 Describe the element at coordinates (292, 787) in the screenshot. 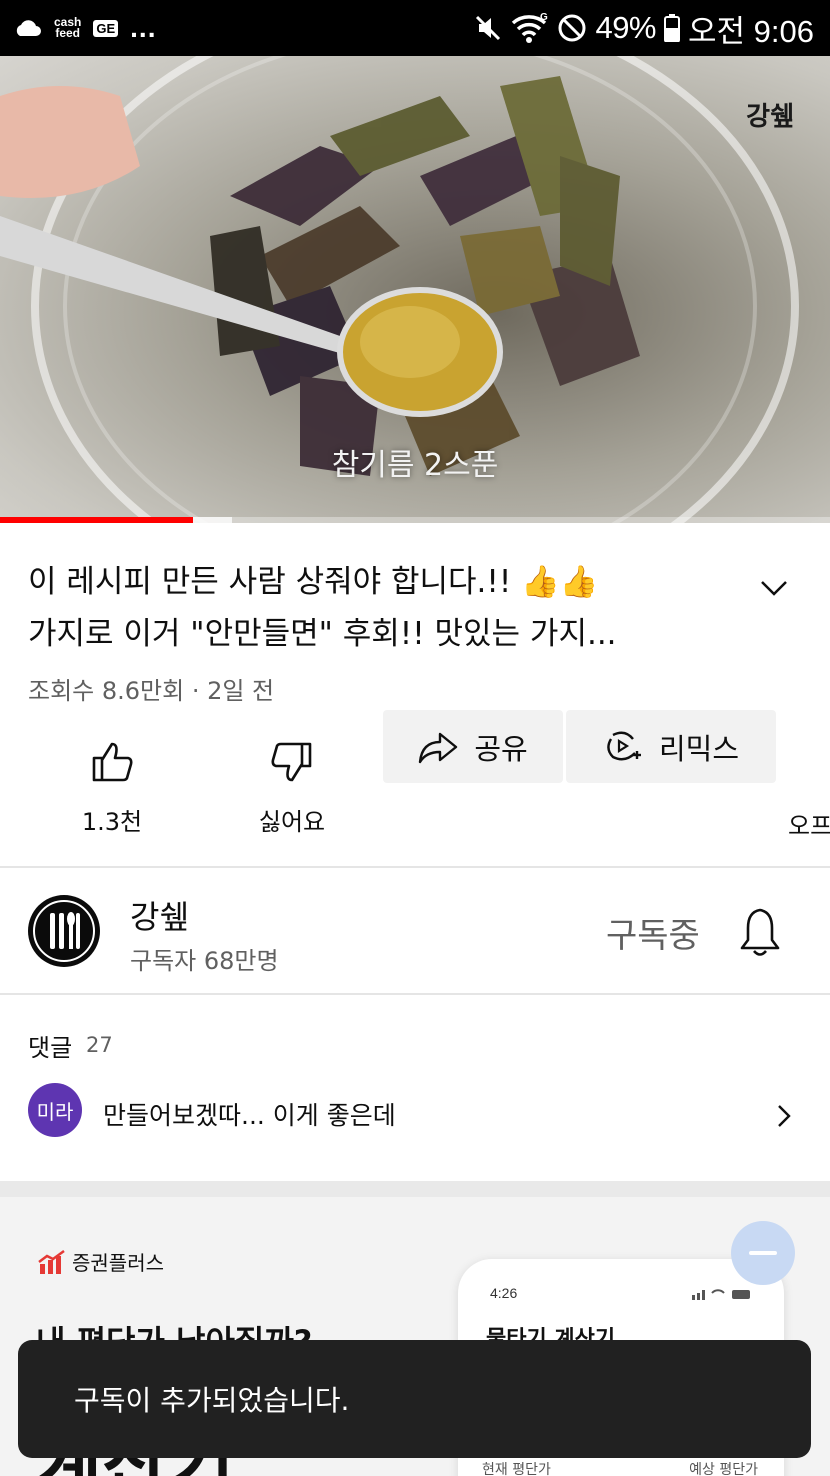

I see `dislike-button: 싫어요` at that location.